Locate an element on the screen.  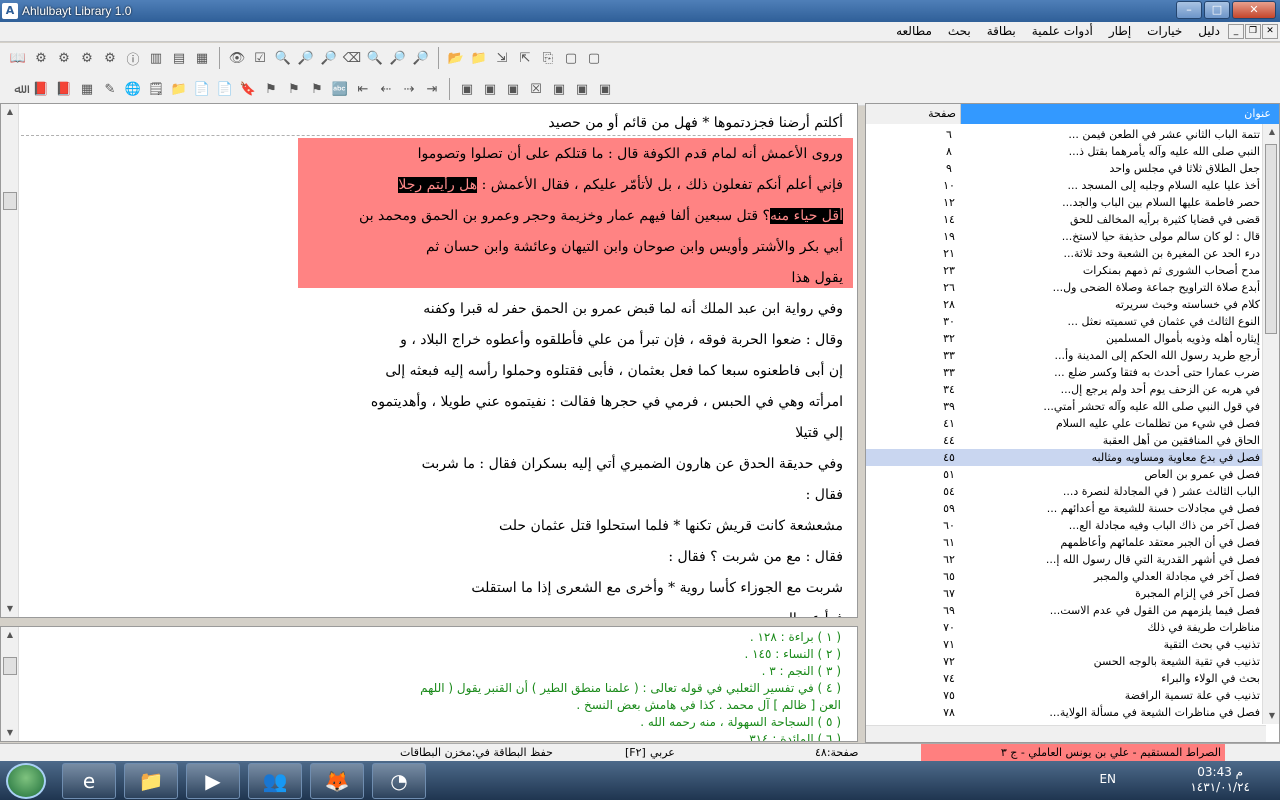
start-button is located at coordinates (26, 781).